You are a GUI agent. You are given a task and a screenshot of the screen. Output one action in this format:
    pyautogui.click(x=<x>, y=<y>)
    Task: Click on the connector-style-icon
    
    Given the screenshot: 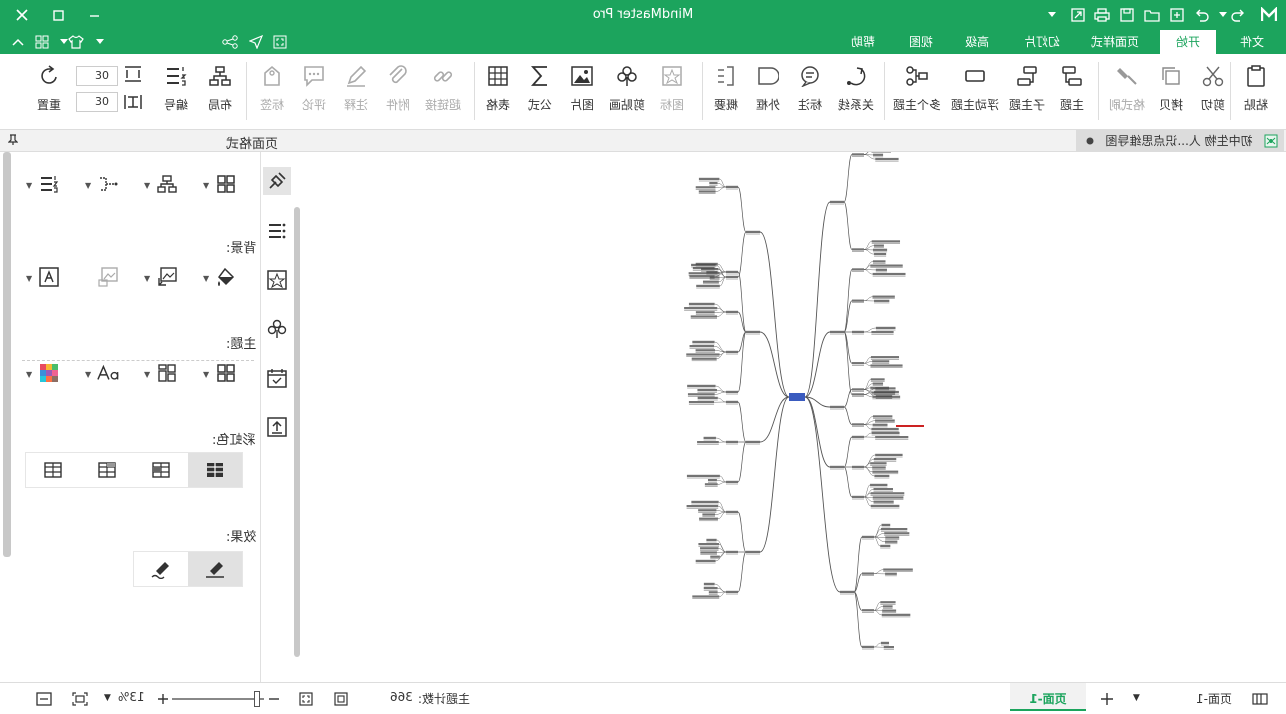 What is the action you would take?
    pyautogui.click(x=108, y=184)
    